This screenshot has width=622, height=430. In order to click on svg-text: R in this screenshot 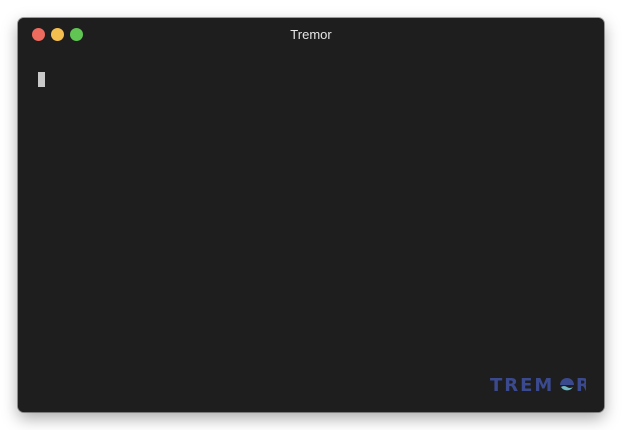, I will do `click(581, 385)`.